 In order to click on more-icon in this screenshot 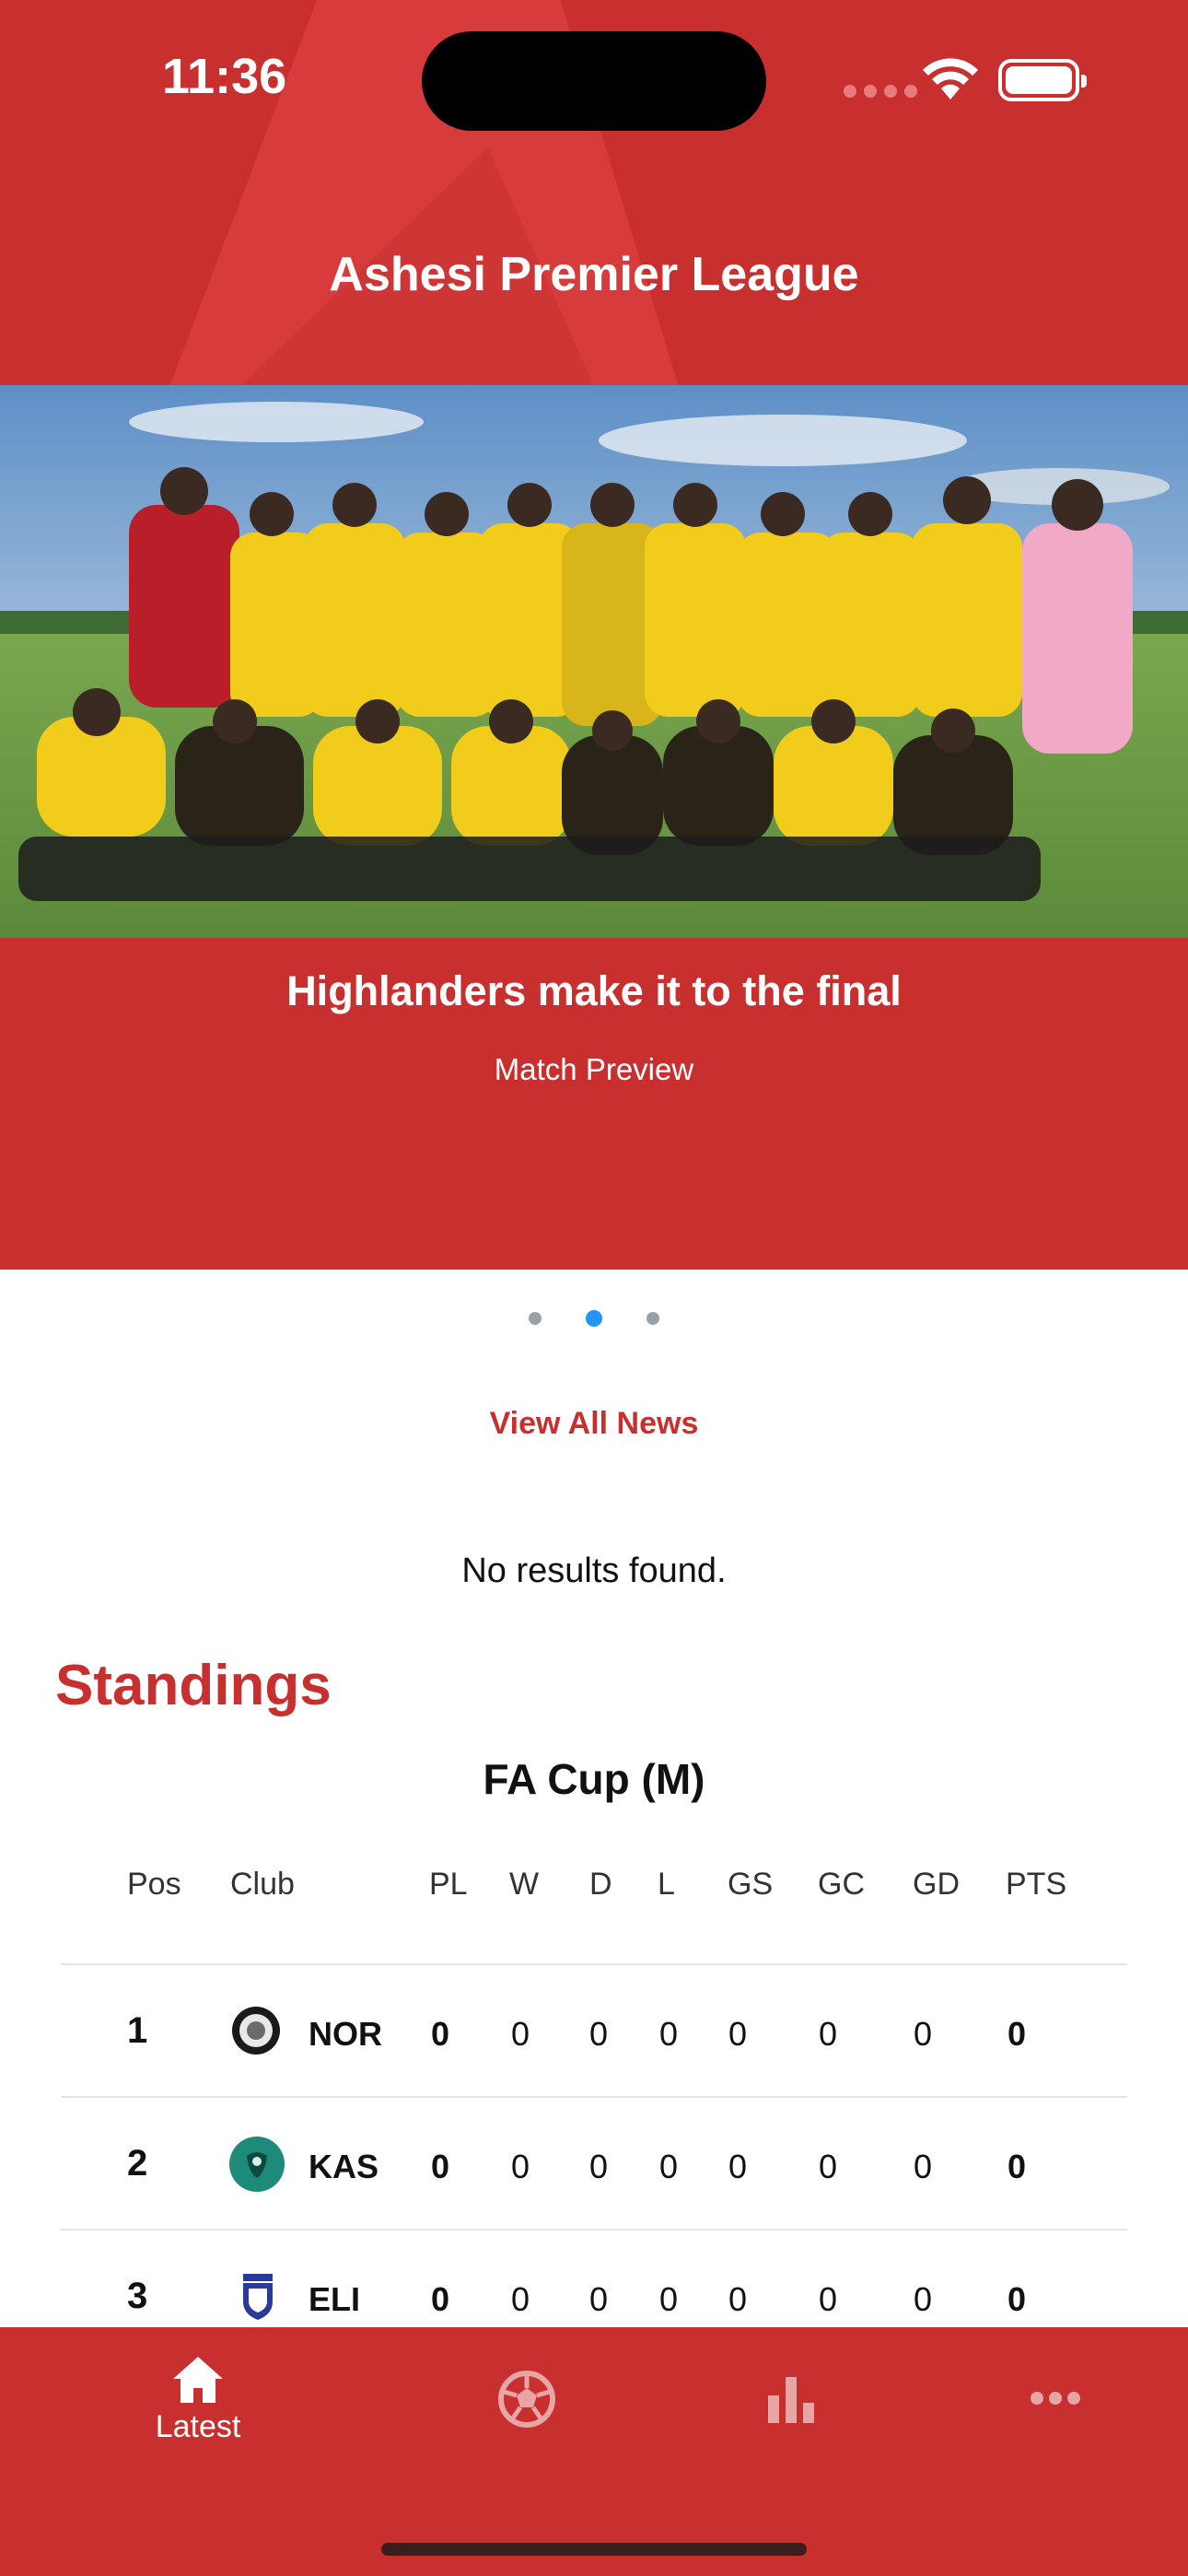, I will do `click(1055, 2398)`.